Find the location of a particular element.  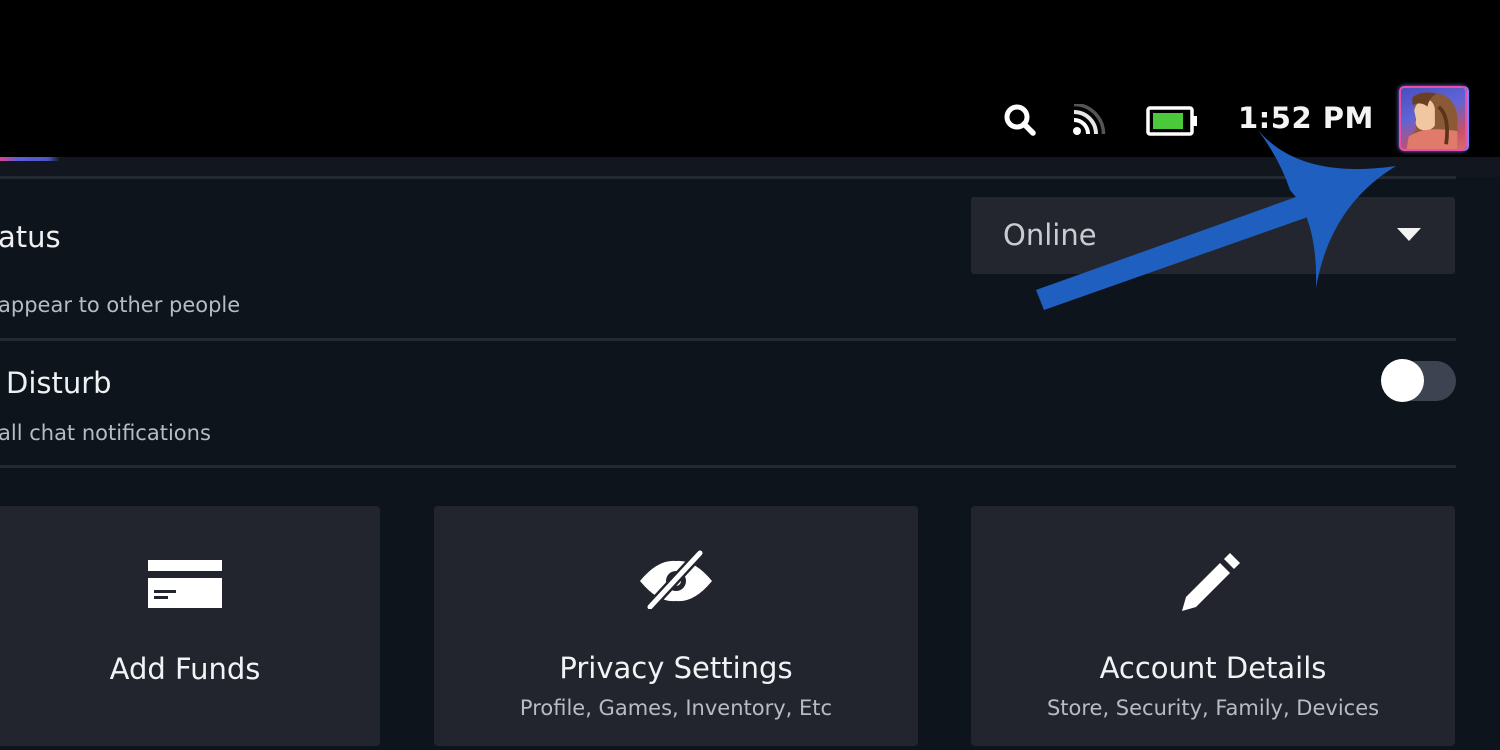

search-icon is located at coordinates (1020, 122).